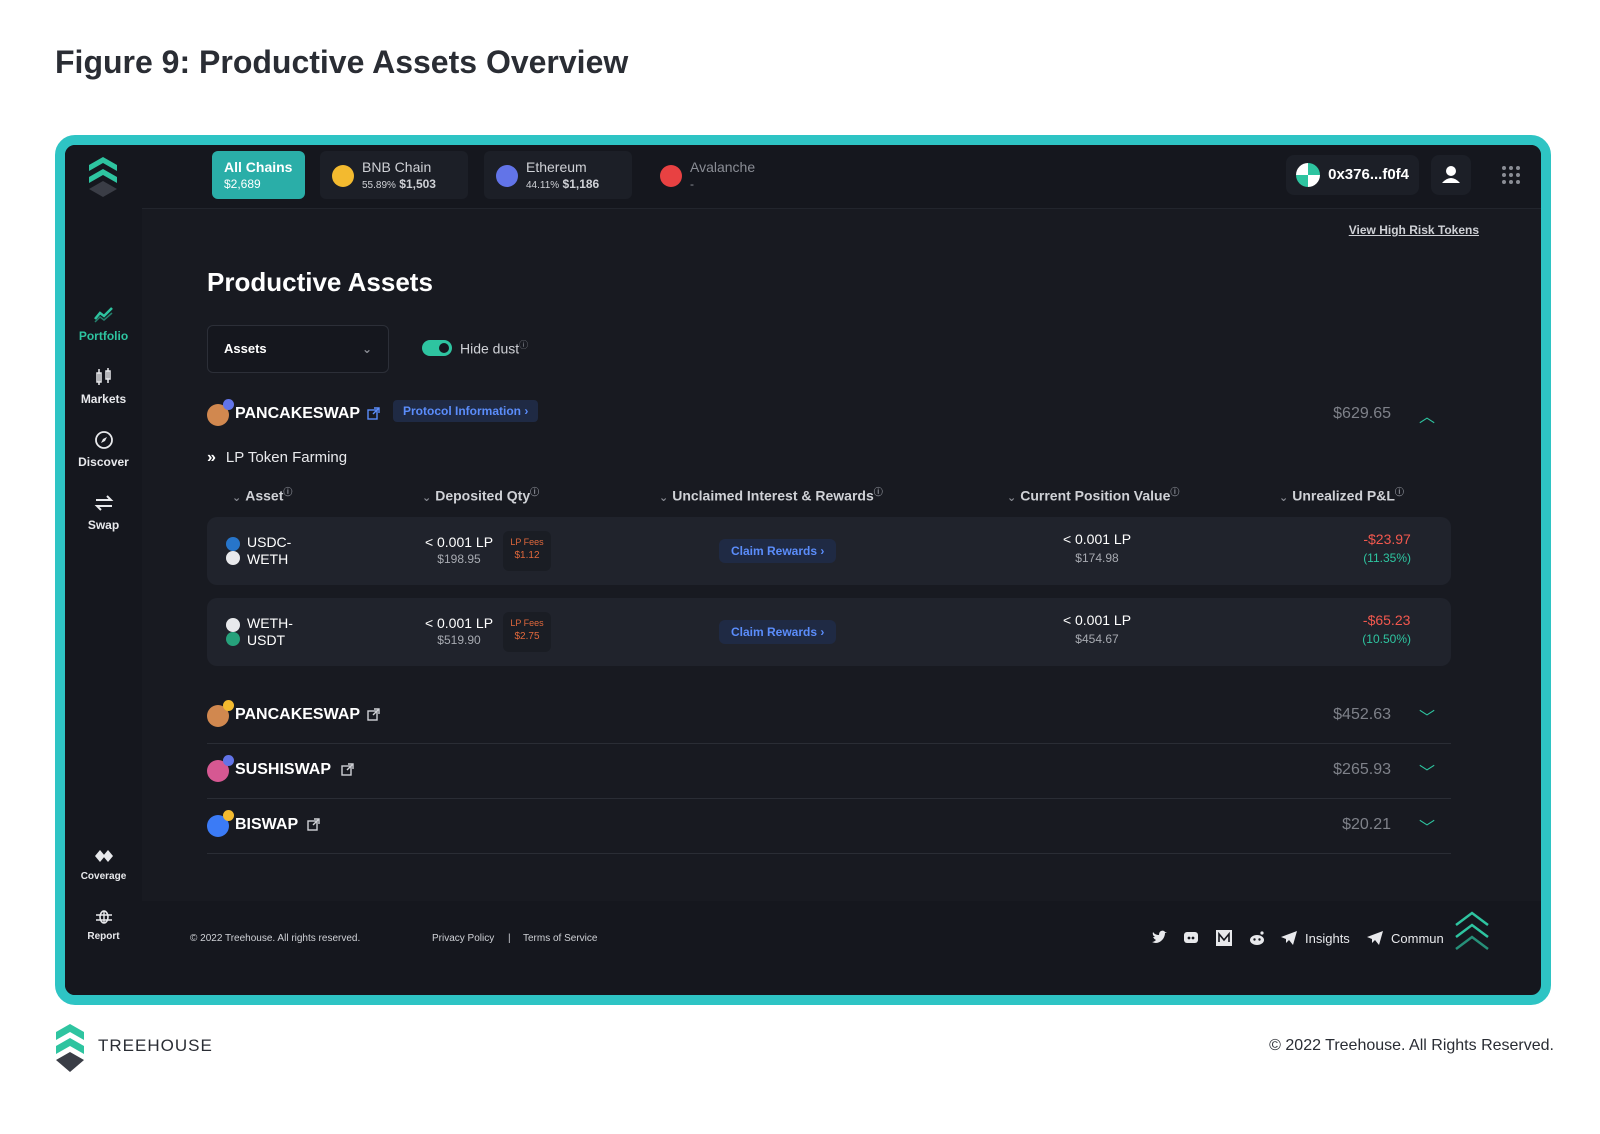 Image resolution: width=1600 pixels, height=1134 pixels. I want to click on column-header-deposited-qty: ⌄ Deposited Qtyⓘ, so click(480, 494).